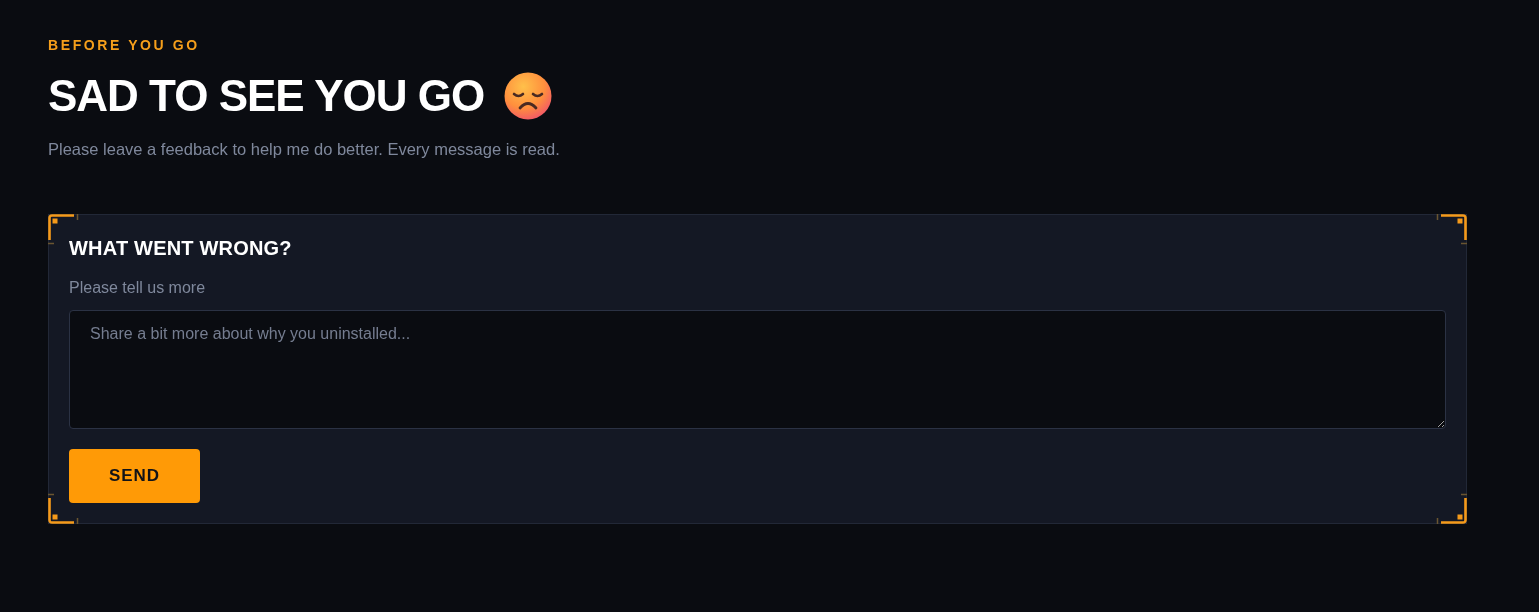  What do you see at coordinates (124, 45) in the screenshot?
I see `eyebrow-text: BEFORE YOU GO` at bounding box center [124, 45].